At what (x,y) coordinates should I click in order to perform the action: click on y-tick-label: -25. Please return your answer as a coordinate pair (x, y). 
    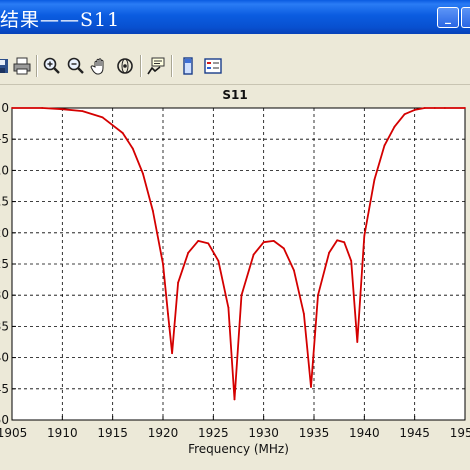
    Looking at the image, I should click on (4, 264).